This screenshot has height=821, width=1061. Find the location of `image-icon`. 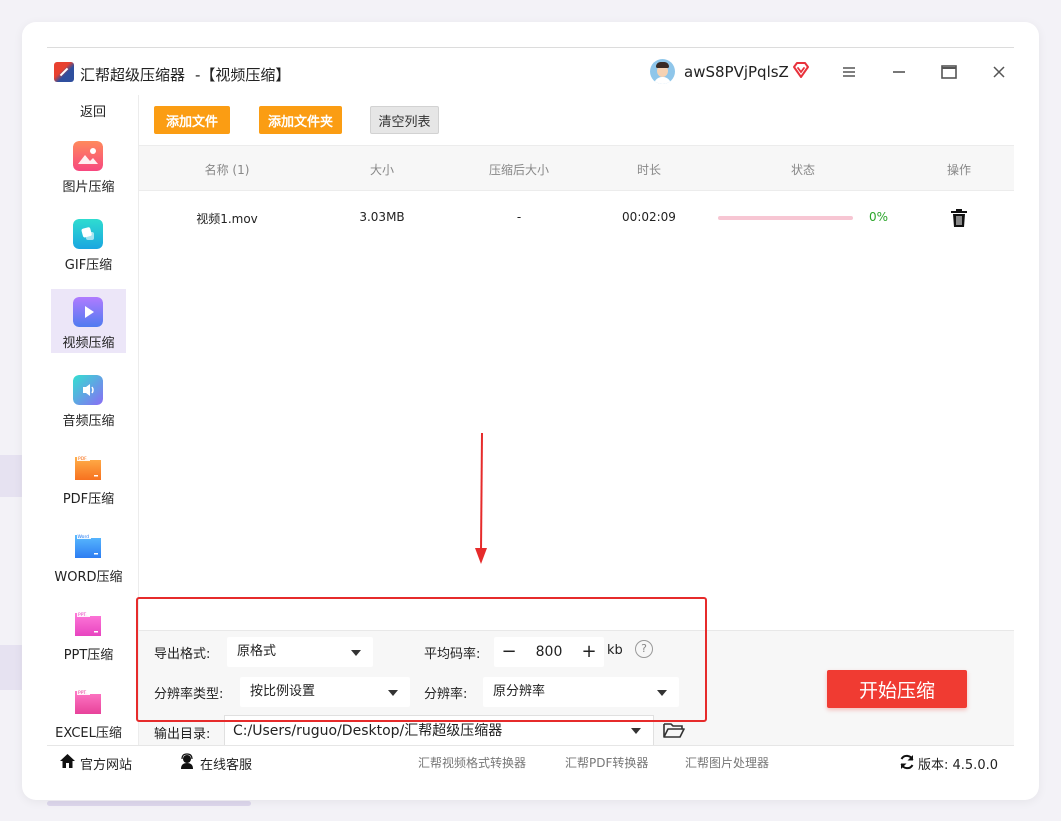

image-icon is located at coordinates (88, 156).